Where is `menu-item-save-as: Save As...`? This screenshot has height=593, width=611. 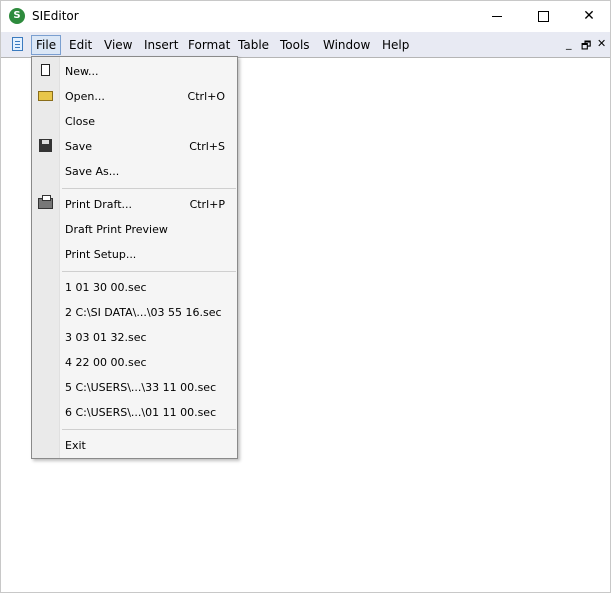
menu-item-save-as: Save As... is located at coordinates (134, 171).